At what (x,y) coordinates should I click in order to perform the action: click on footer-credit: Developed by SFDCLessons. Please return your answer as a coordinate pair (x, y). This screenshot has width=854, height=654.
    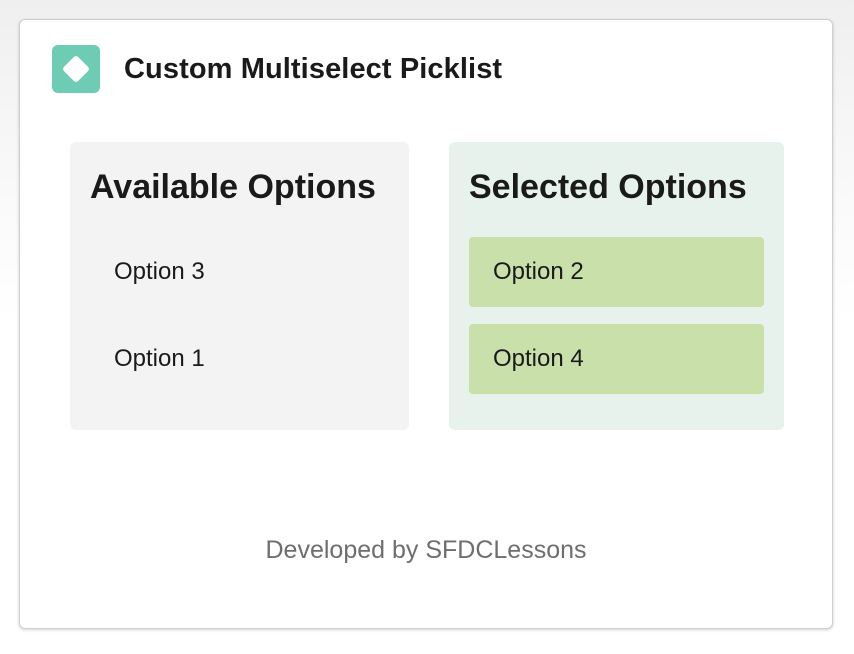
    Looking at the image, I should click on (426, 550).